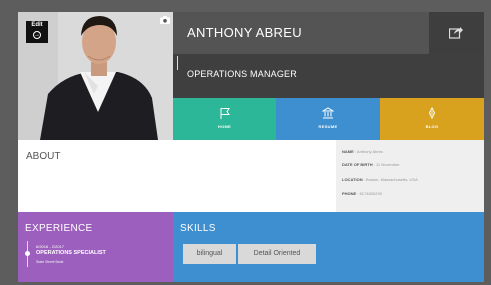  What do you see at coordinates (328, 126) in the screenshot?
I see `nav-resume-label: RESUME` at bounding box center [328, 126].